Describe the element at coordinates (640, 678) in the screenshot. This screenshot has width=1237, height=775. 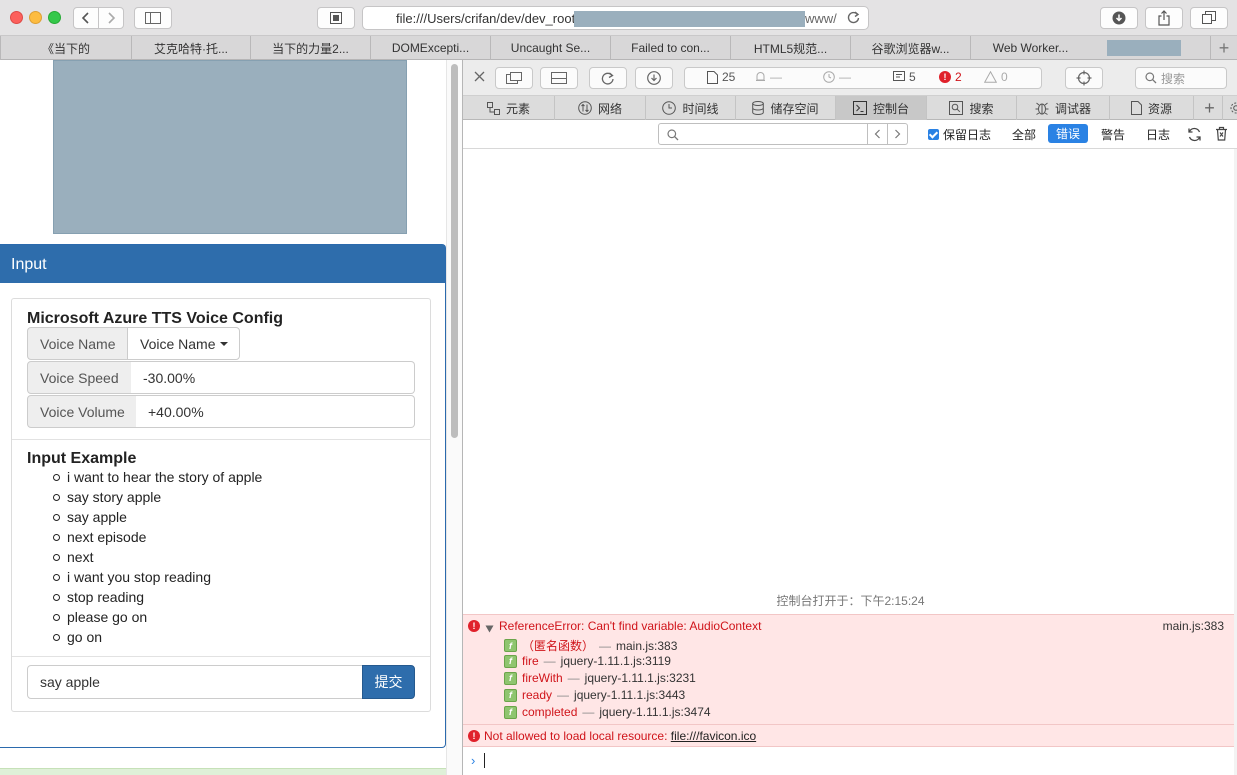
I see `stack-frame-location: jquery-1.11.1.js:3231` at that location.